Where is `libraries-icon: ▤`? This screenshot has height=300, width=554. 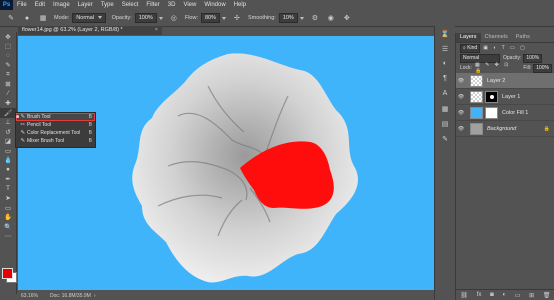
libraries-icon: ▤ is located at coordinates (445, 123).